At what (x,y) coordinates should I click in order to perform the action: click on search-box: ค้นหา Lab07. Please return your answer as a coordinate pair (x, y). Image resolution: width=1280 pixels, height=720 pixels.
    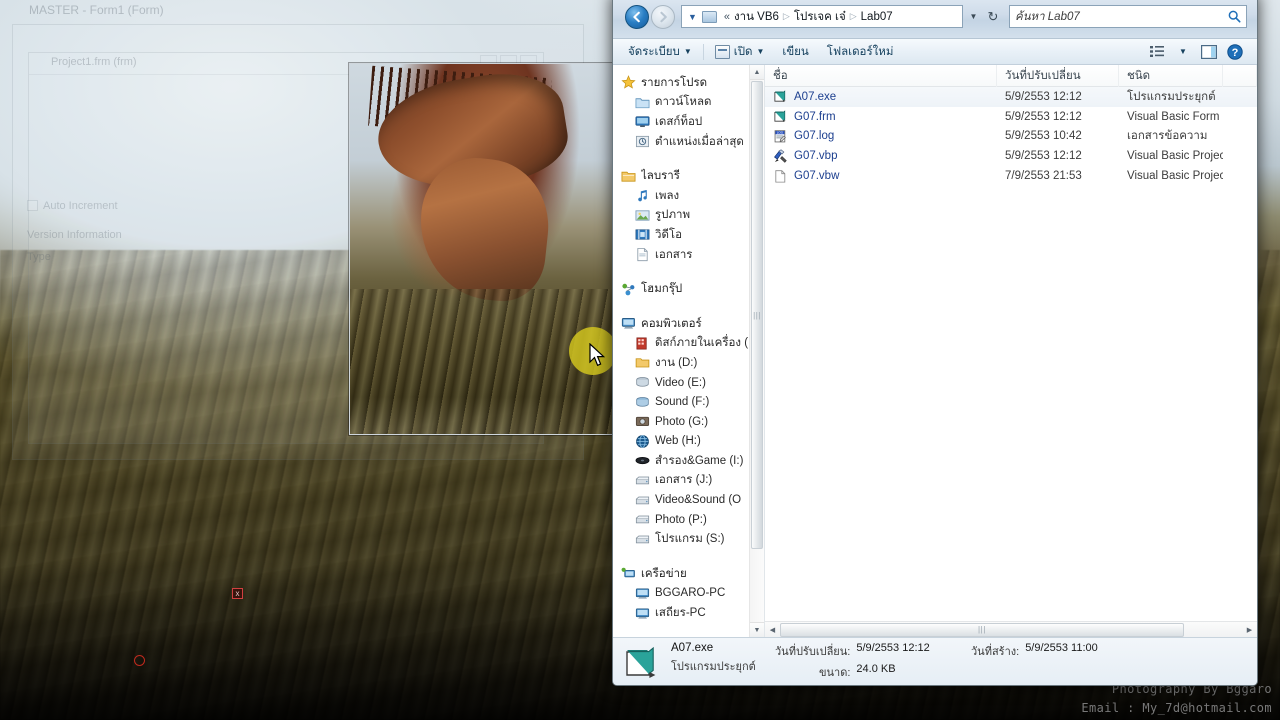
    Looking at the image, I should click on (1128, 16).